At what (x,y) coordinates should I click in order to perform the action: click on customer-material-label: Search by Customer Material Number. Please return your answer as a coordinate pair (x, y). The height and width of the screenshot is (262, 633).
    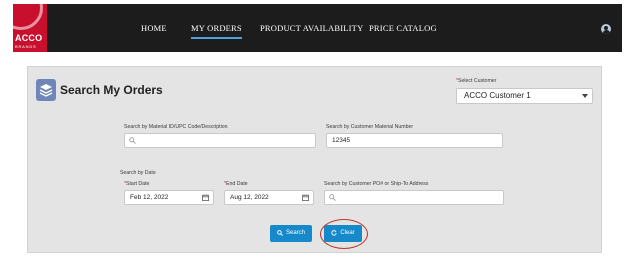
    Looking at the image, I should click on (370, 127).